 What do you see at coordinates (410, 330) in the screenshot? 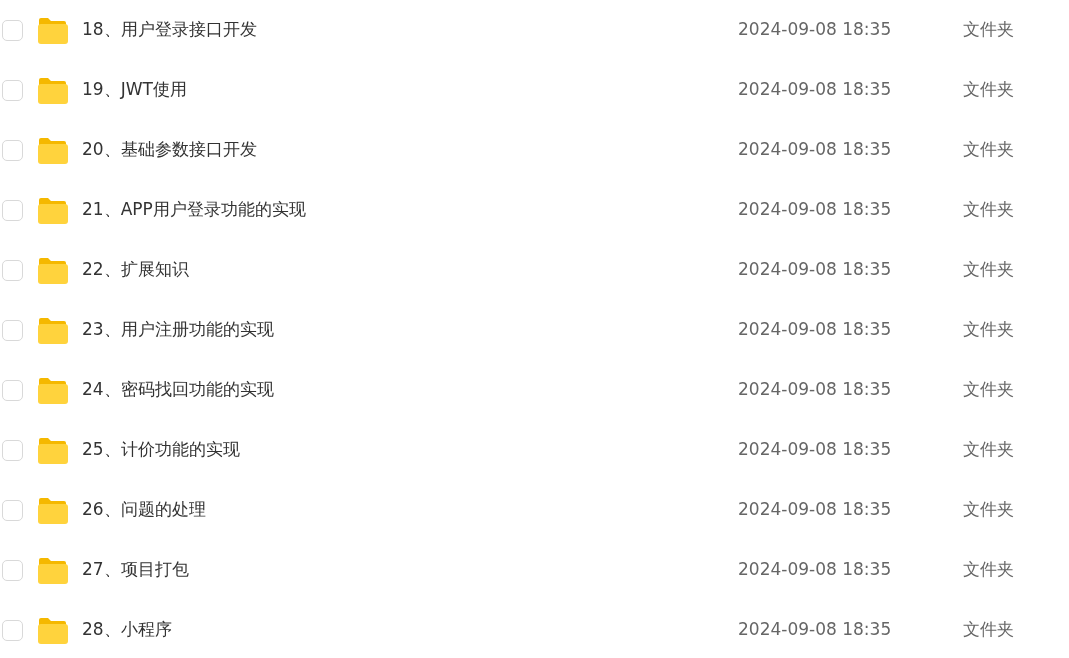
I see `file-name: 23、用户注册功能的实现` at bounding box center [410, 330].